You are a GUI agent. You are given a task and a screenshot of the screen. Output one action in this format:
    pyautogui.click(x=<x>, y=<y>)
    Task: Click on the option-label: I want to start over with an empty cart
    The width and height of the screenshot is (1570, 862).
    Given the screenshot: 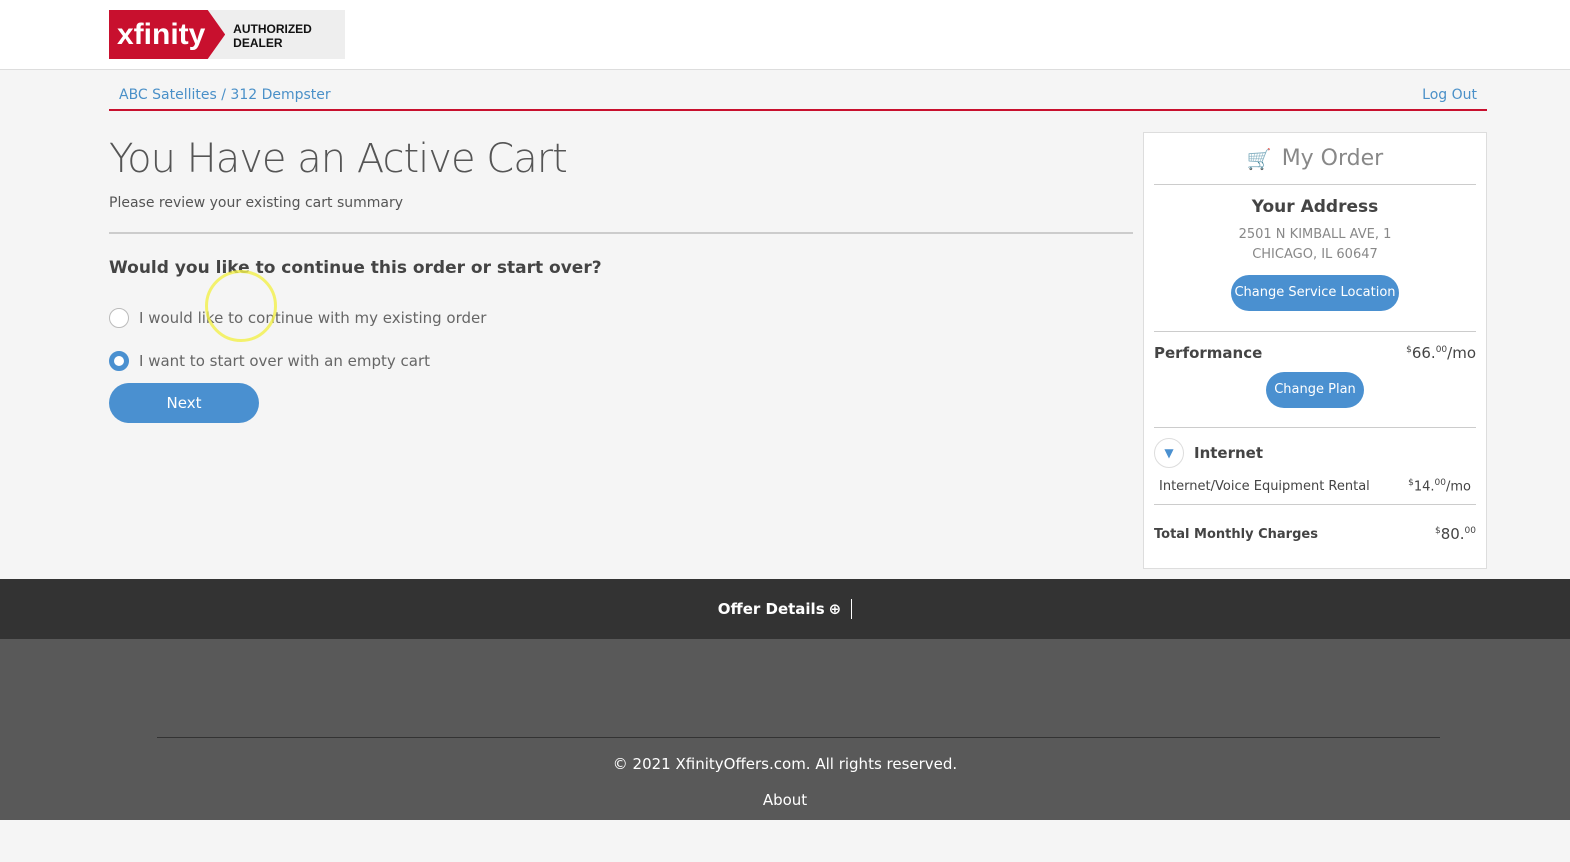 What is the action you would take?
    pyautogui.click(x=284, y=361)
    